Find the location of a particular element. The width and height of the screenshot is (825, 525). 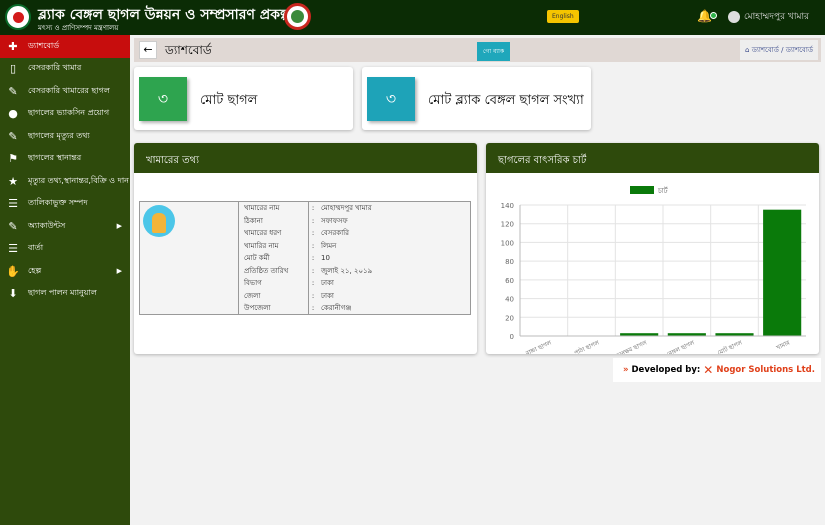

sidebar-item-label: বেসরকারি খামার is located at coordinates (55, 68).